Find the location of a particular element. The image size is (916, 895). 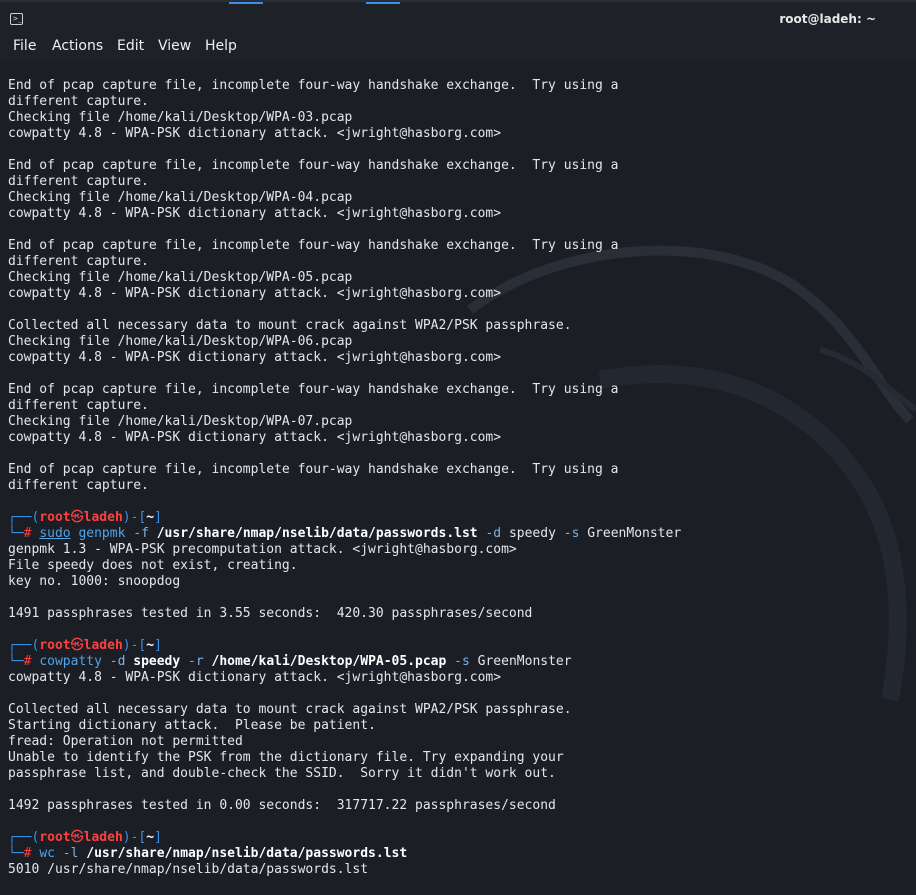

terminal-icon: >_ is located at coordinates (16, 19).